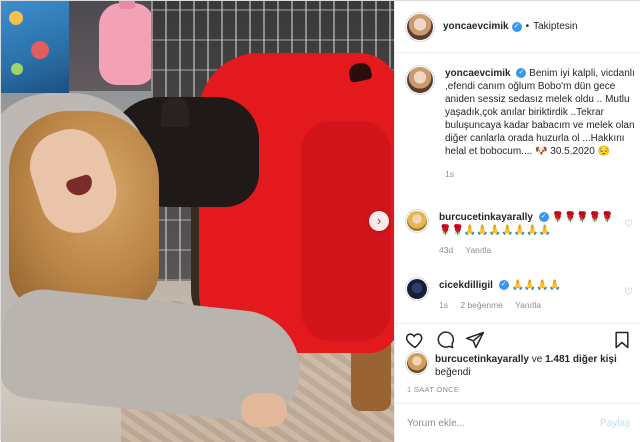 This screenshot has width=640, height=442. What do you see at coordinates (537, 359) in the screenshot?
I see `likes-connector: ve` at bounding box center [537, 359].